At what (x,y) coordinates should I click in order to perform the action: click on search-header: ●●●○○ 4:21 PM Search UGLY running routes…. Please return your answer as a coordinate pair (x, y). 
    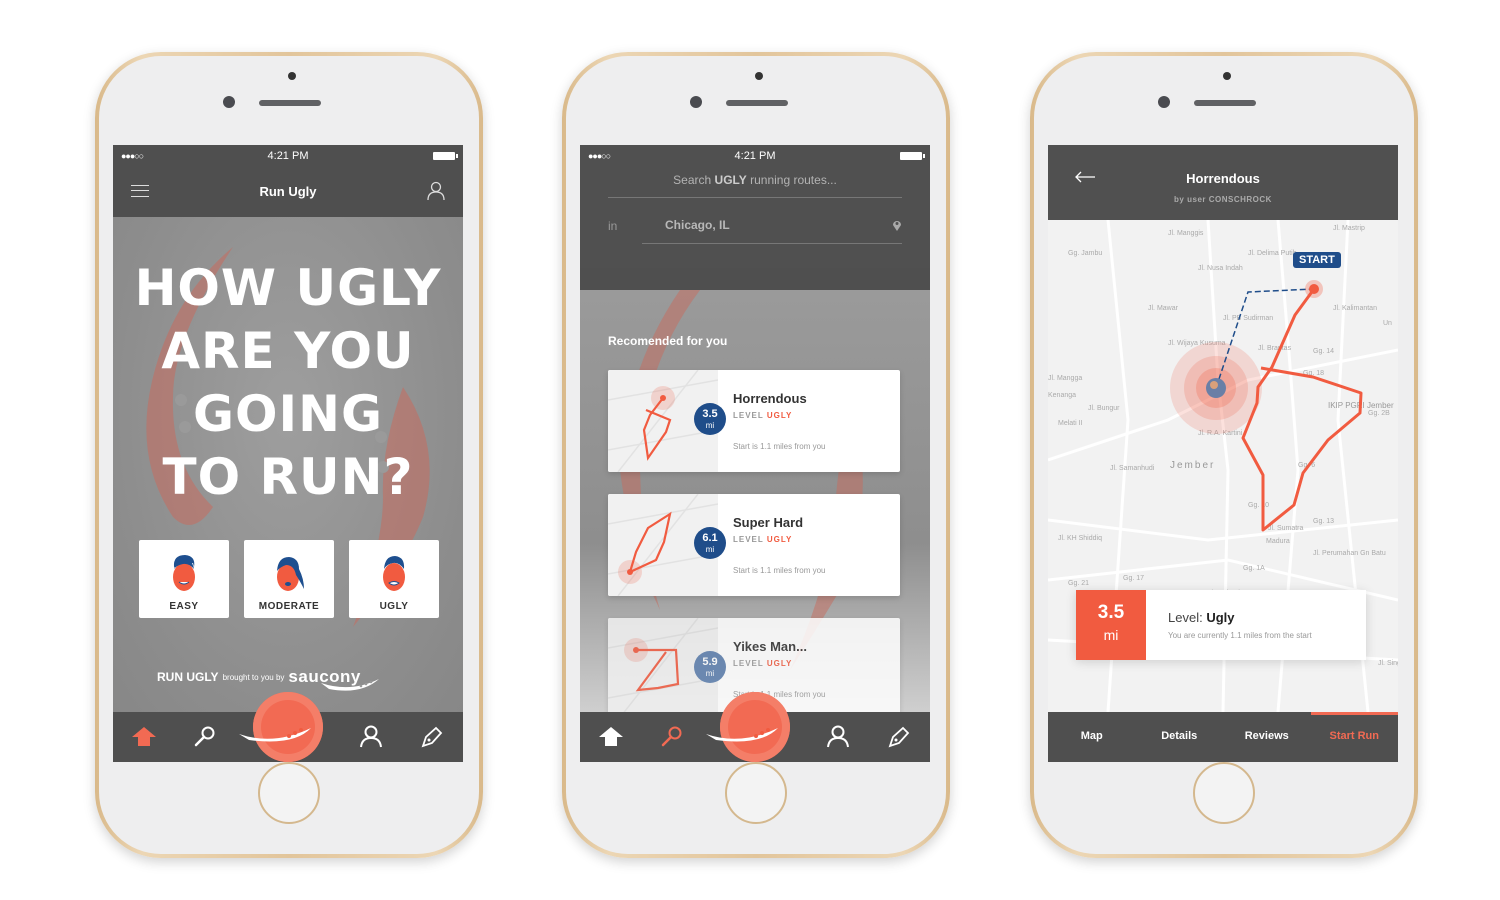
    Looking at the image, I should click on (755, 206).